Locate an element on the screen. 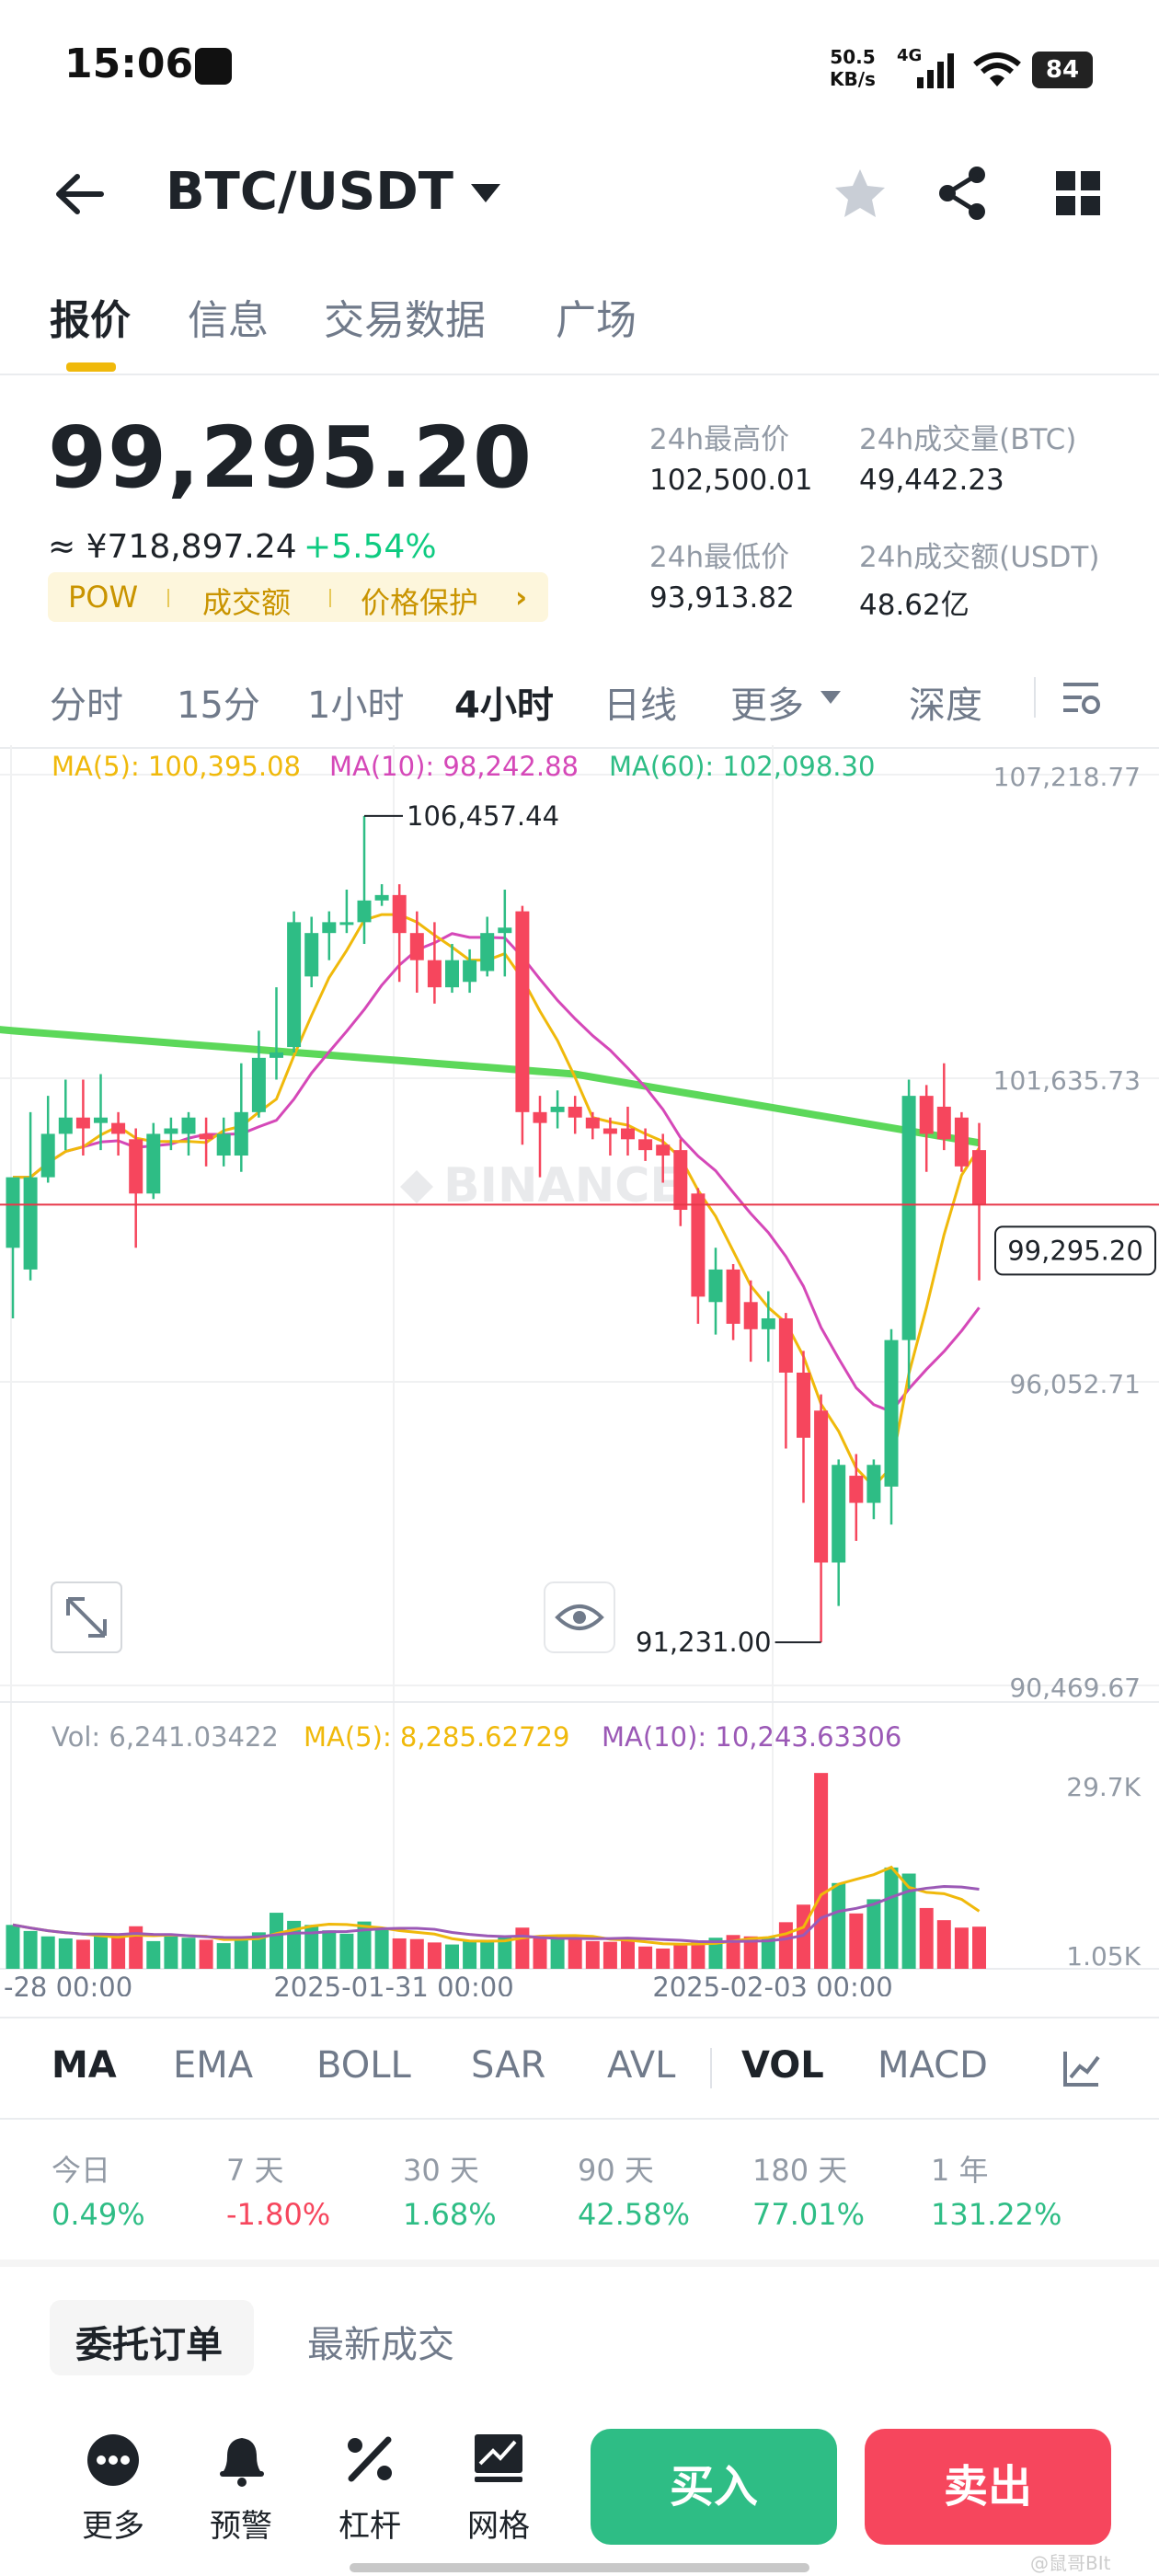 The image size is (1159, 2576). status-bar: 15:06 50.5 KB/s 4G 84 is located at coordinates (579, 69).